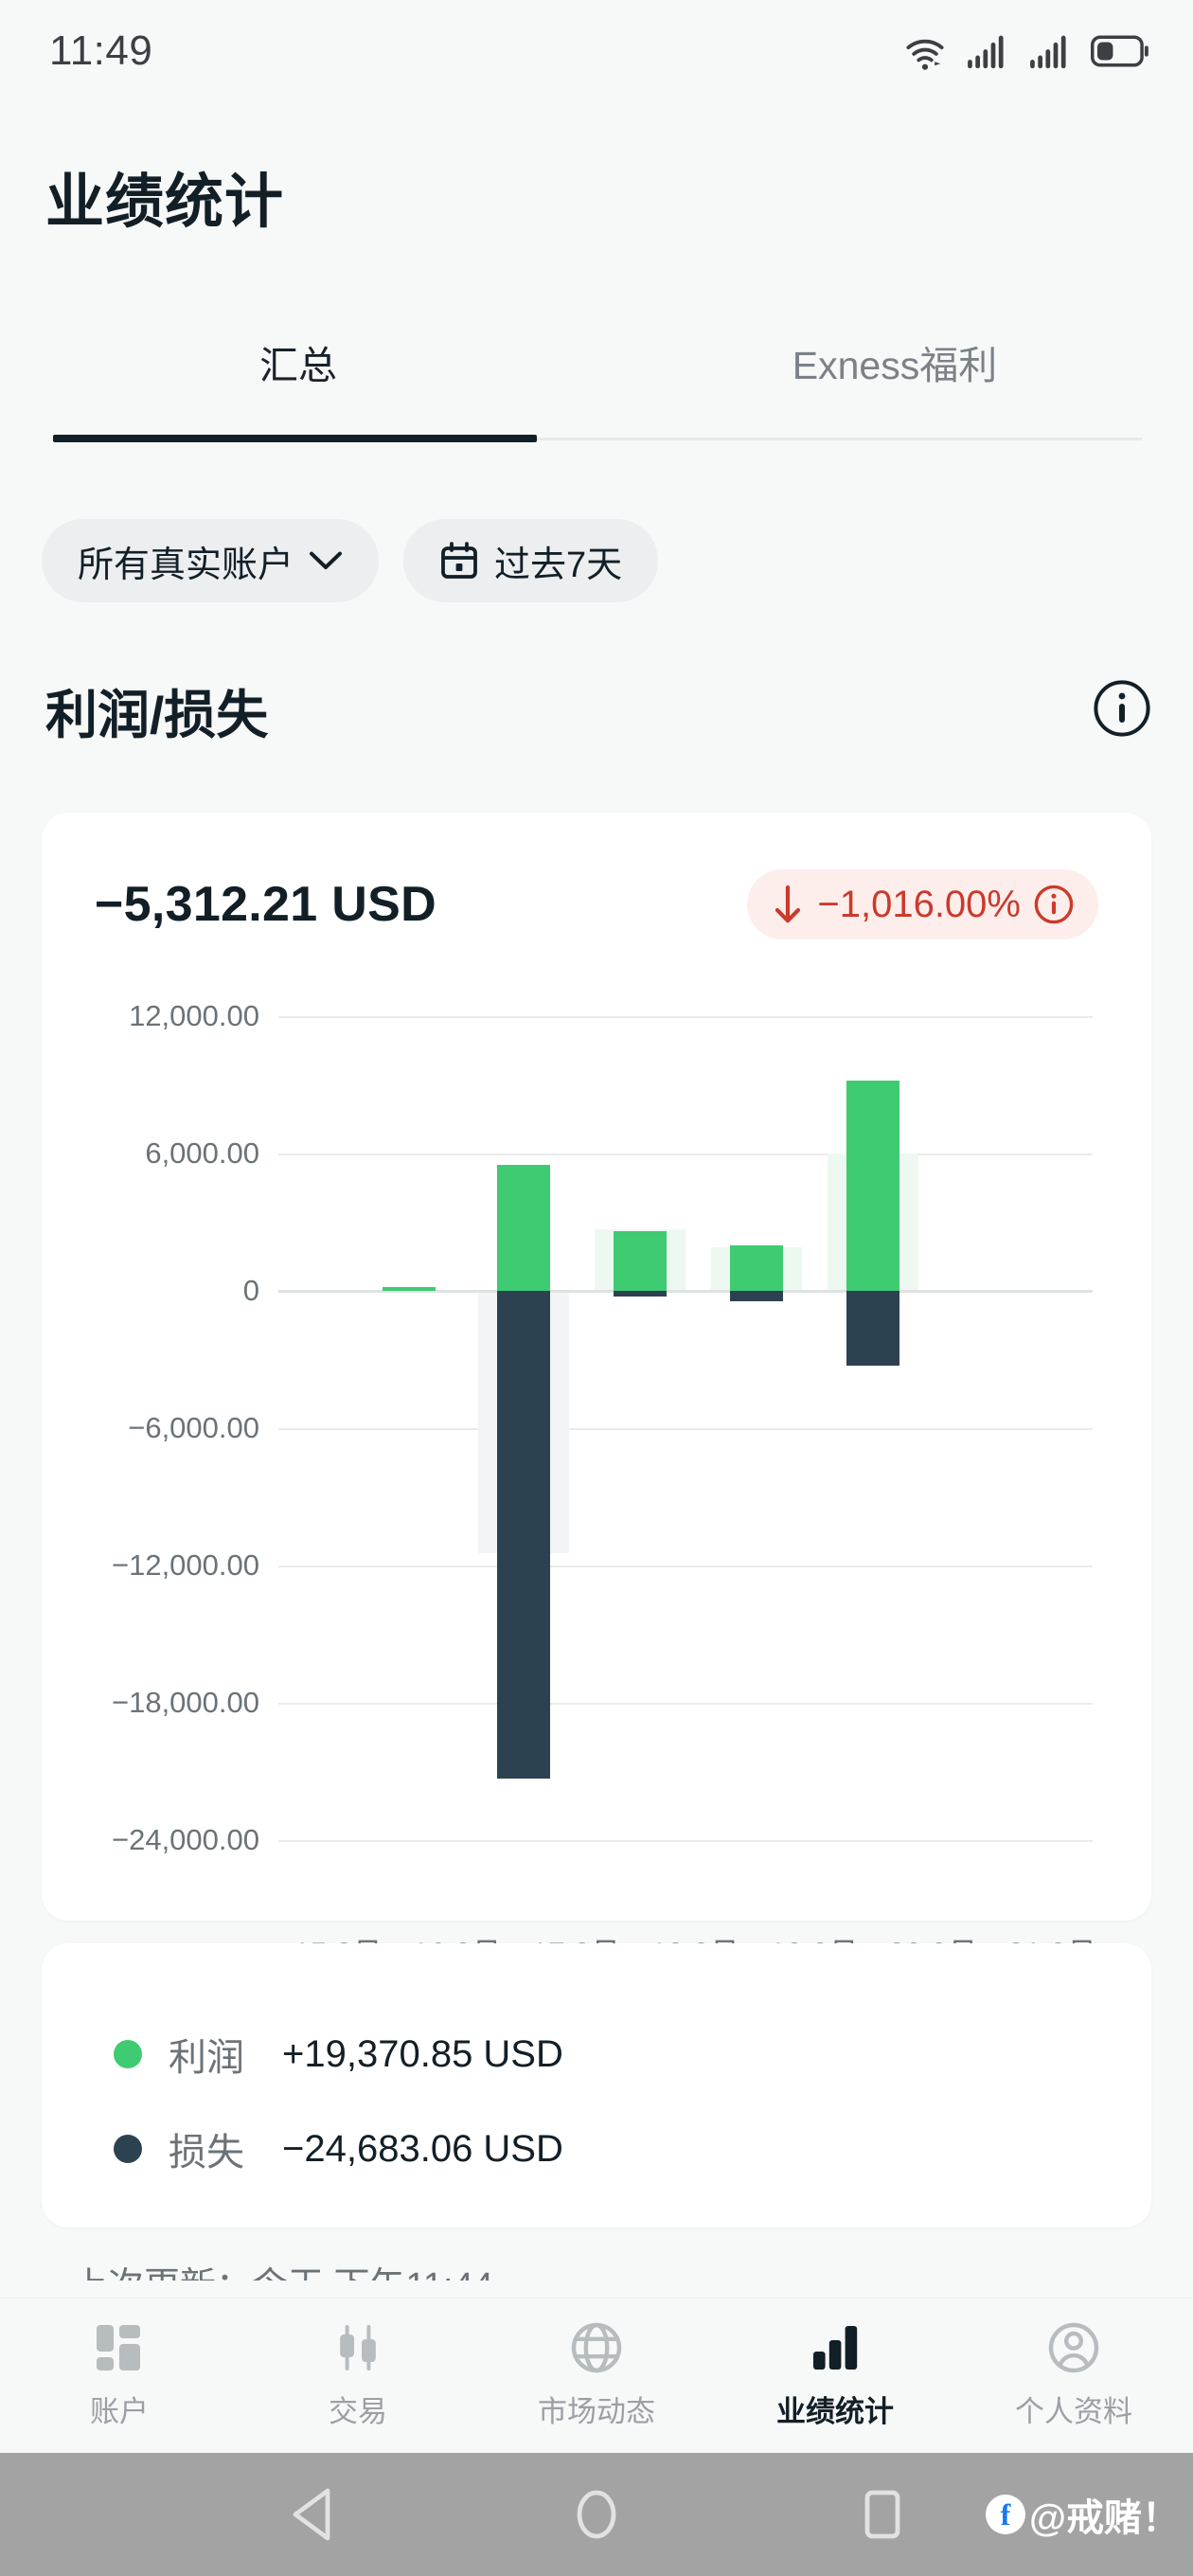 The image size is (1193, 2576). I want to click on account-filter-chip: 所有真实账户, so click(211, 560).